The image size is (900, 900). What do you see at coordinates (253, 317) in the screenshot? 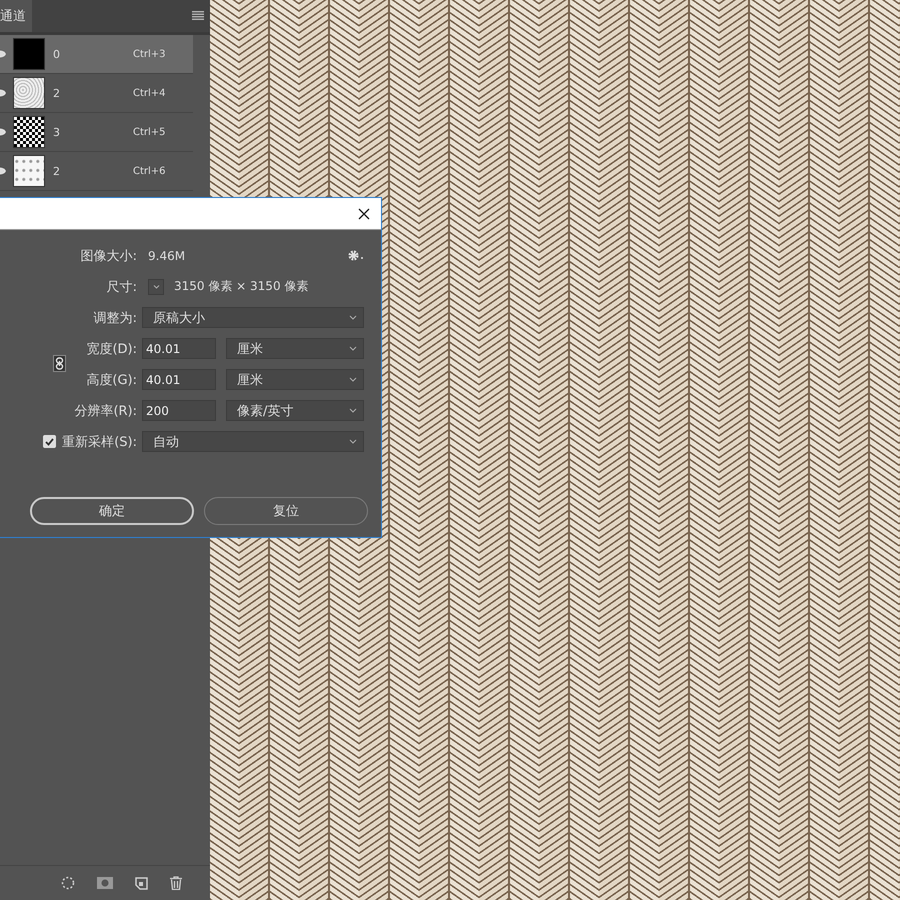
I see `fit-to-dropdown: 原稿大小` at bounding box center [253, 317].